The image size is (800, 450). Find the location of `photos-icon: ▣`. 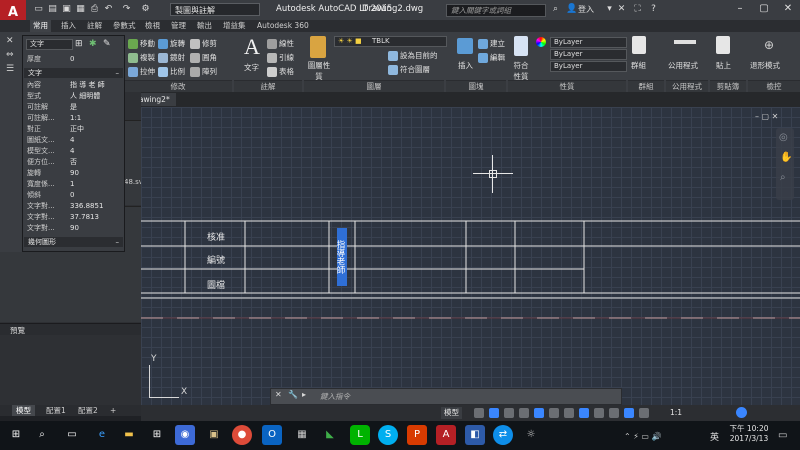

photos-icon: ▣ is located at coordinates (214, 435).